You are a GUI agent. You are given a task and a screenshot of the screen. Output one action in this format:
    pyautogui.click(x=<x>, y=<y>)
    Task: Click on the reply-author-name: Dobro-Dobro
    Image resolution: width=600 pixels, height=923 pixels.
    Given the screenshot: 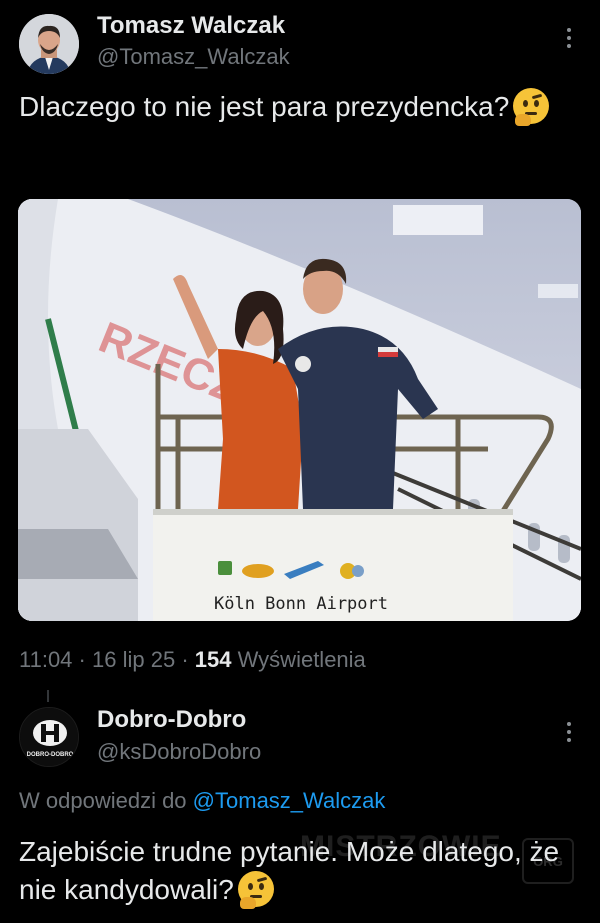 What is the action you would take?
    pyautogui.click(x=171, y=720)
    